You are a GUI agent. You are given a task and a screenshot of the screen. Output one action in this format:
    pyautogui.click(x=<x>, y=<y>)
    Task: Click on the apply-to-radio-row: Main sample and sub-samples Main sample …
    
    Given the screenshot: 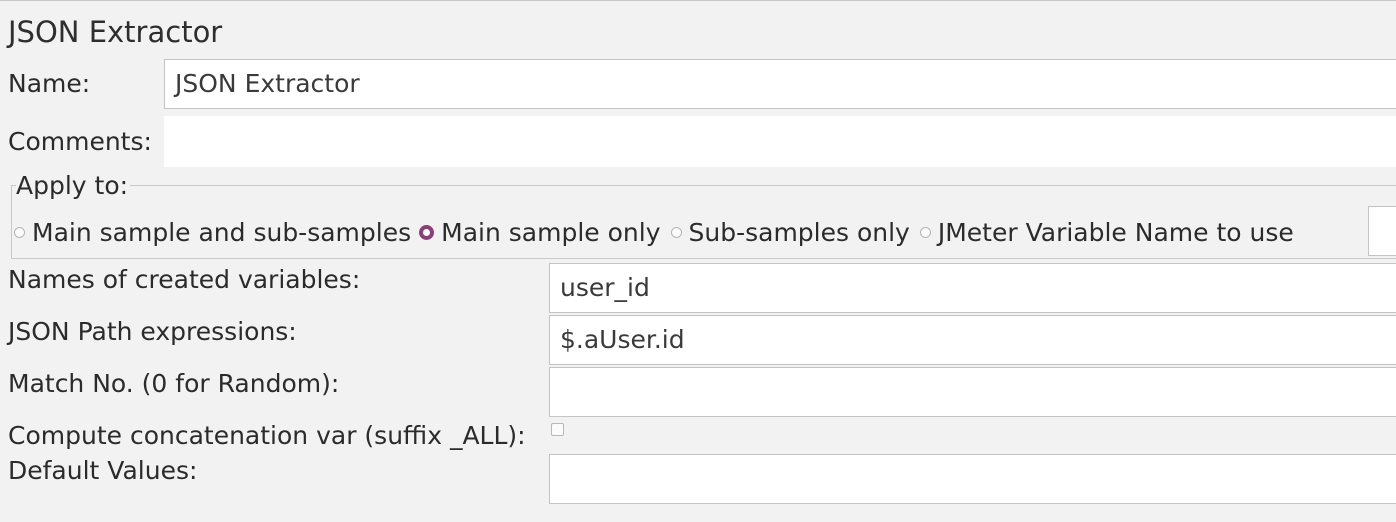 What is the action you would take?
    pyautogui.click(x=654, y=232)
    